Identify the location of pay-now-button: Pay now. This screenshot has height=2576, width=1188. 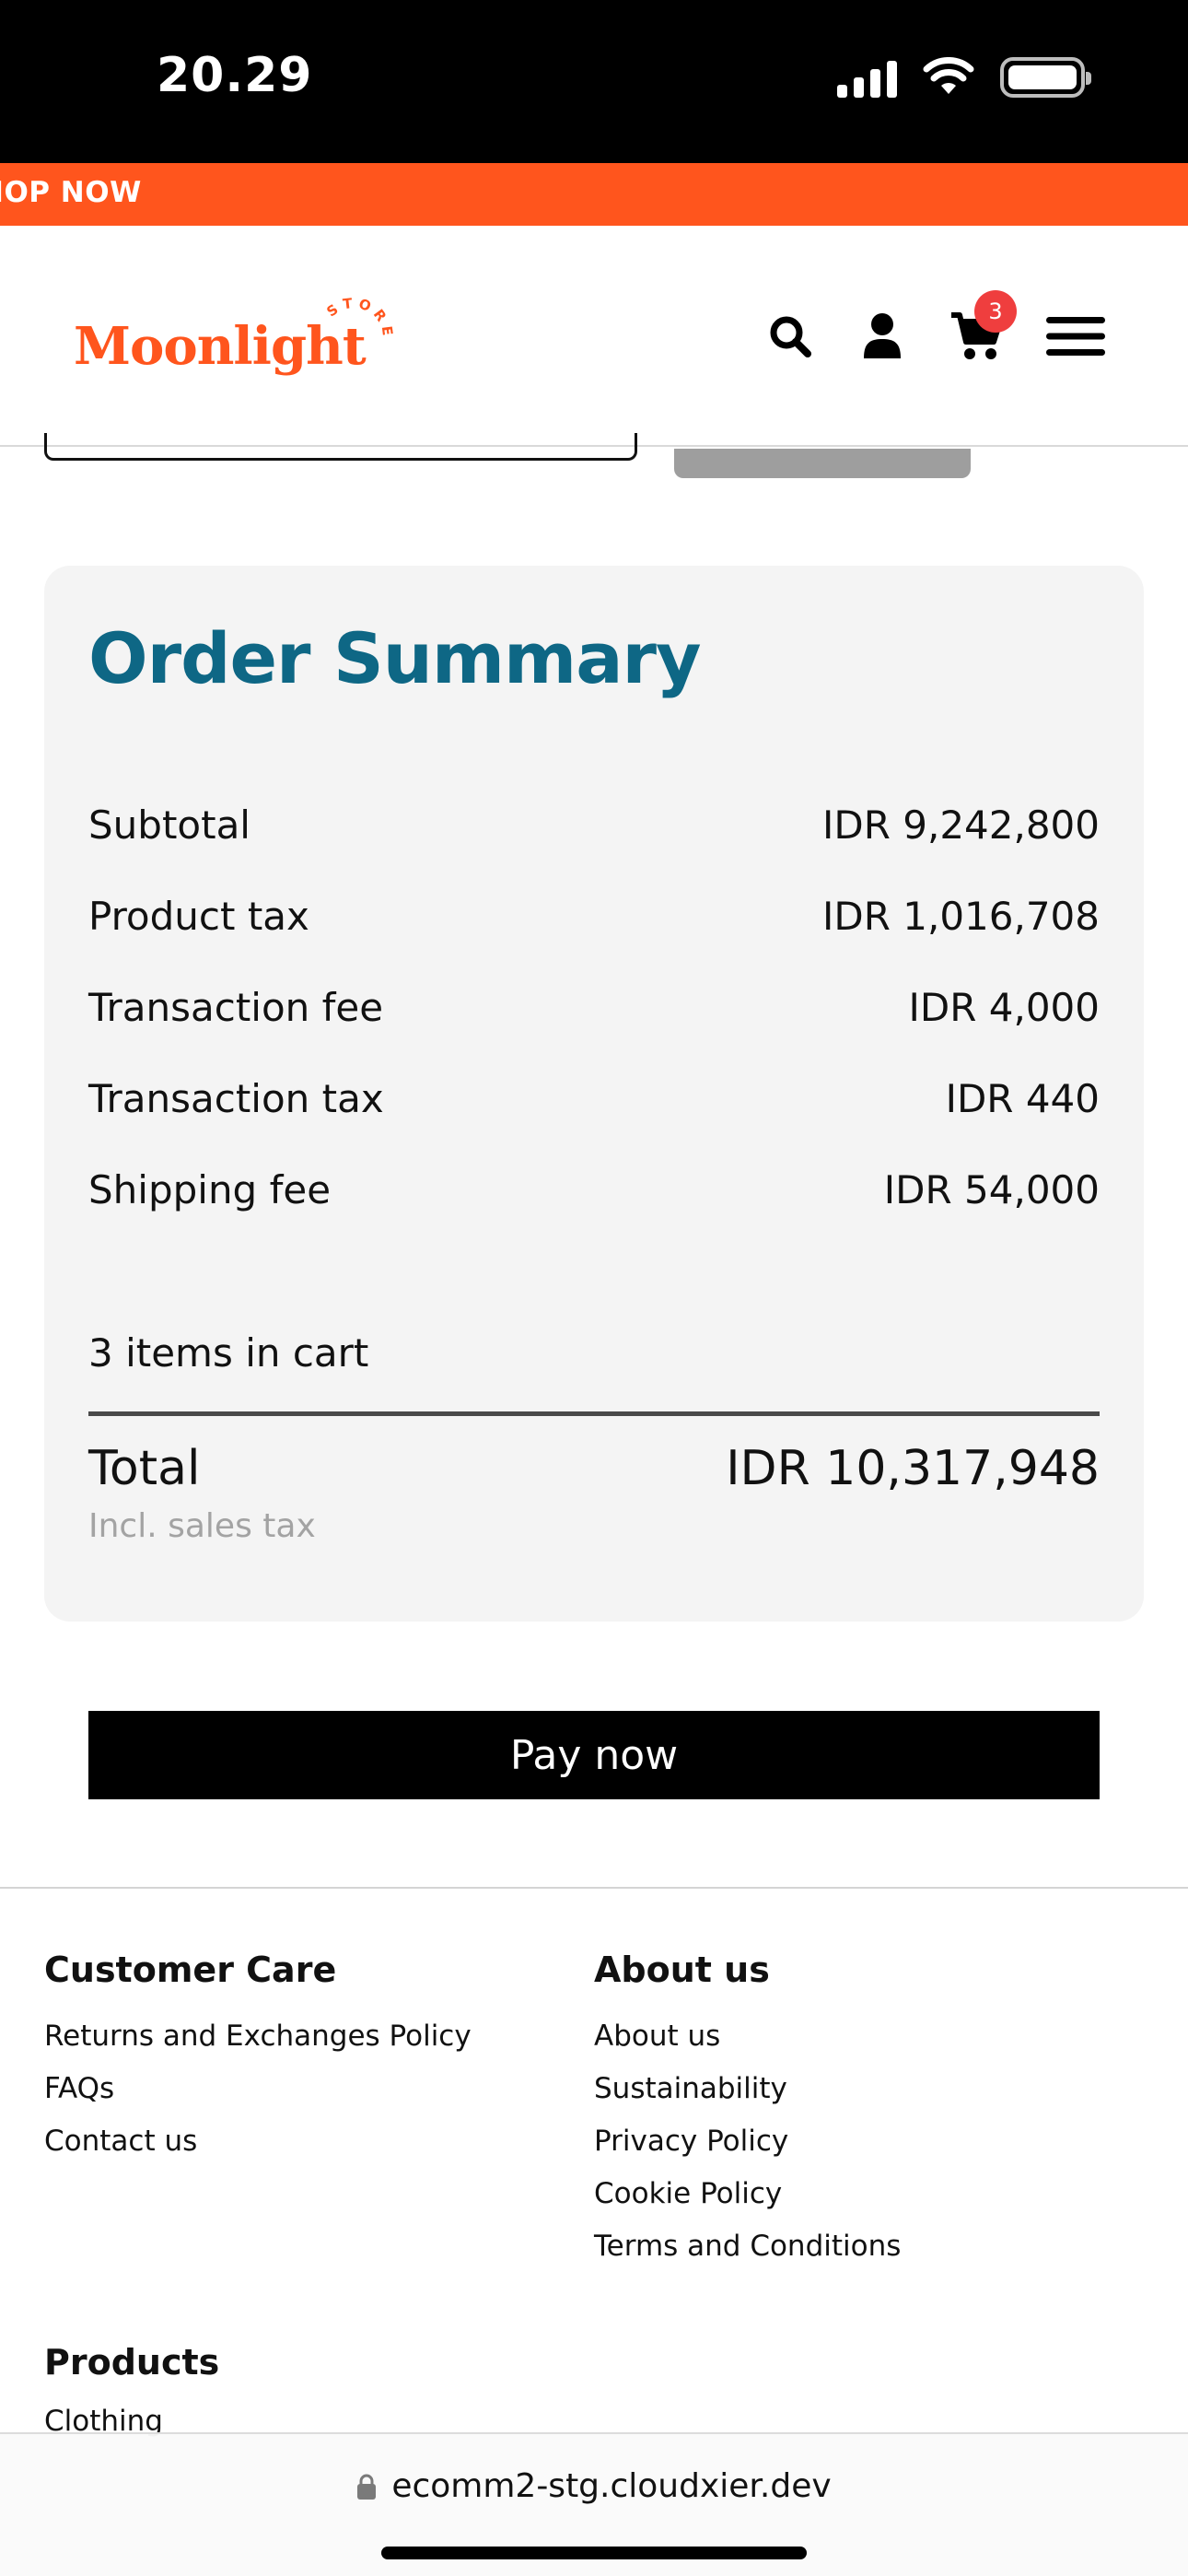
(594, 1755).